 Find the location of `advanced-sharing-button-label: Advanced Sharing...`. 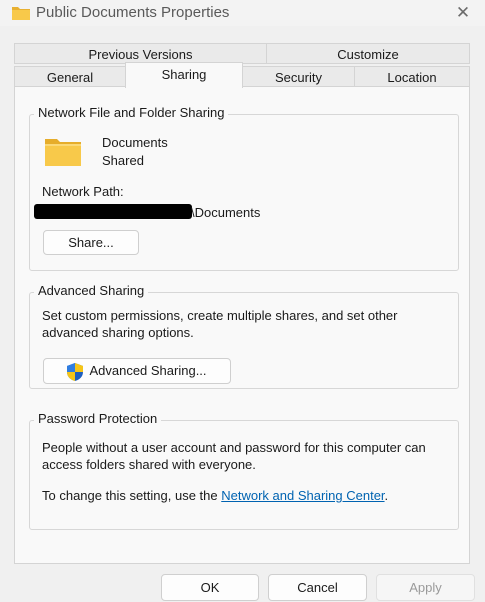

advanced-sharing-button-label: Advanced Sharing... is located at coordinates (148, 370).